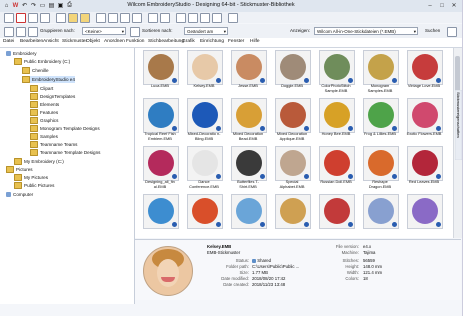  What do you see at coordinates (44, 112) in the screenshot?
I see `tree-item: Features` at bounding box center [44, 112].